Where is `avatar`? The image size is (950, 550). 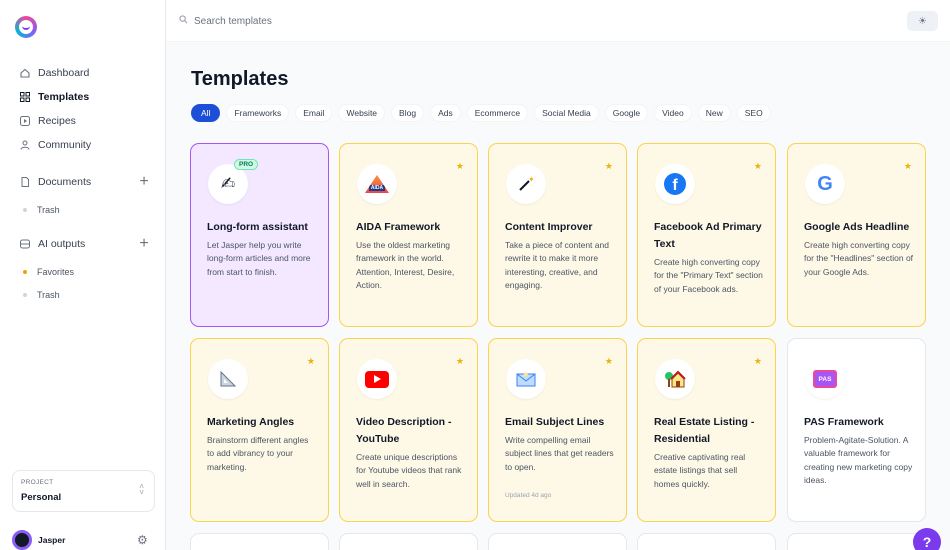
avatar is located at coordinates (22, 540).